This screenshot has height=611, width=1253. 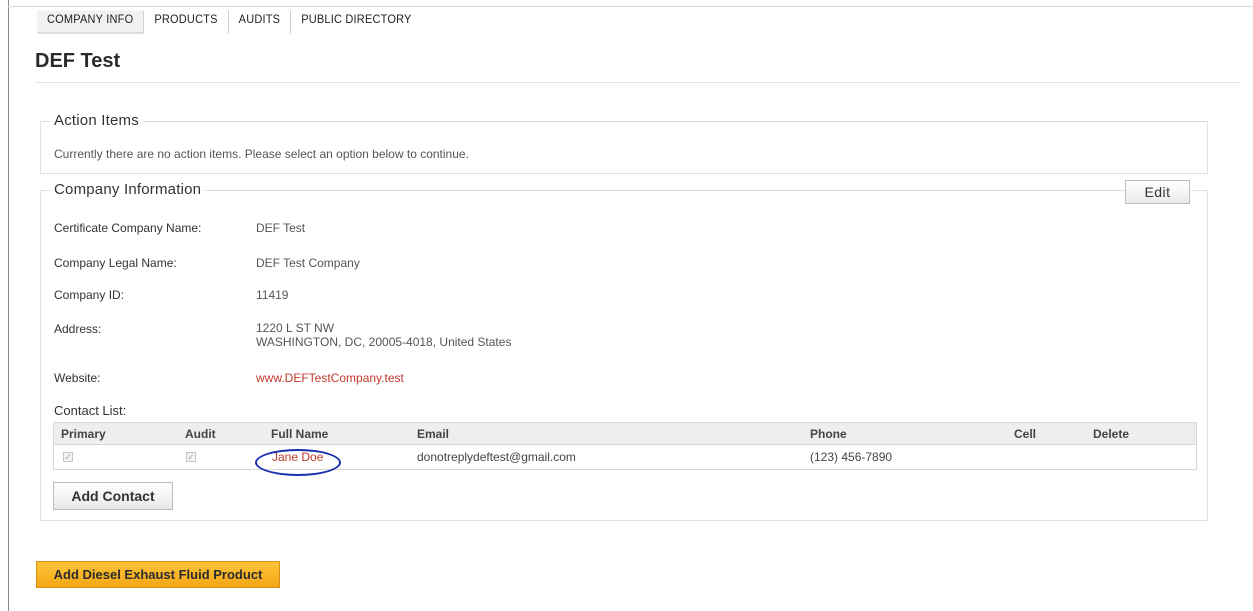 What do you see at coordinates (1157, 192) in the screenshot?
I see `edit-button: Edit` at bounding box center [1157, 192].